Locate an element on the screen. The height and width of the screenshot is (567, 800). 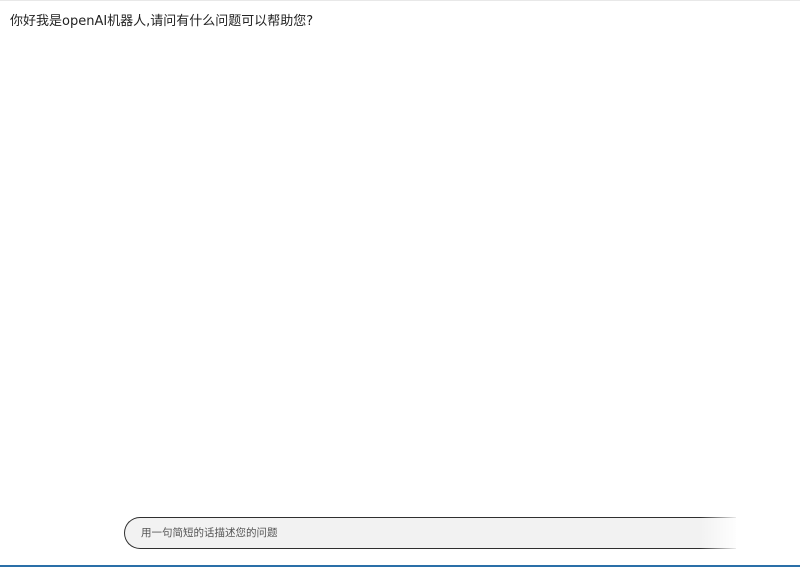
question-input-bar is located at coordinates (430, 533).